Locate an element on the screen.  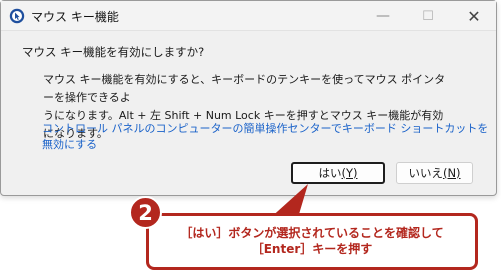
callout-text: ［はい］ボタンが選択されていることを確認して ［Enter］キーを押す is located at coordinates (312, 241).